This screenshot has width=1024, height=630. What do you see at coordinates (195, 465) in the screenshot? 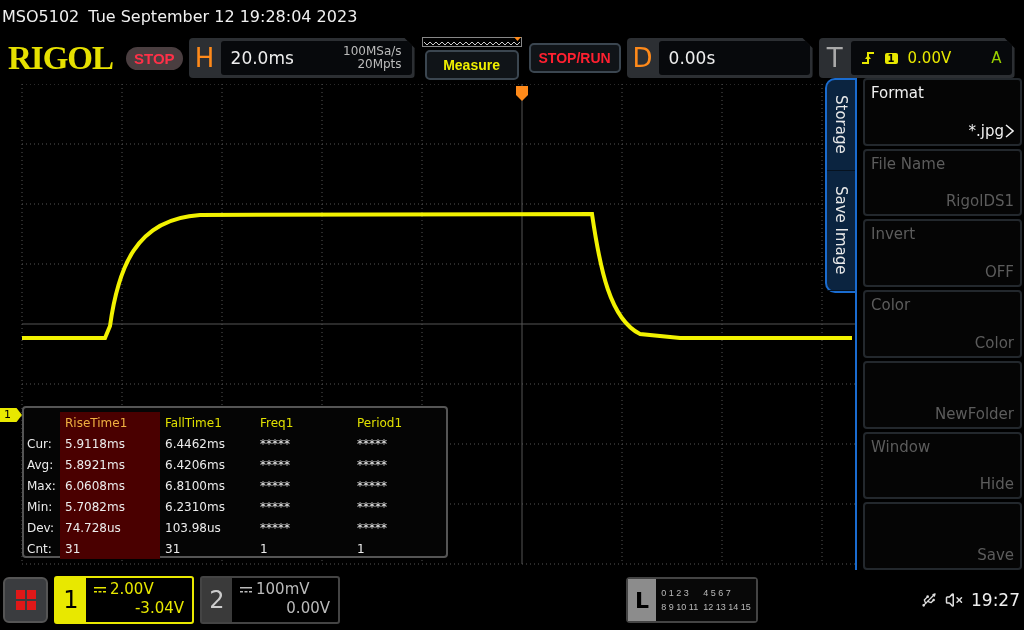
I see `table-cell-text: 6.4206ms` at bounding box center [195, 465].